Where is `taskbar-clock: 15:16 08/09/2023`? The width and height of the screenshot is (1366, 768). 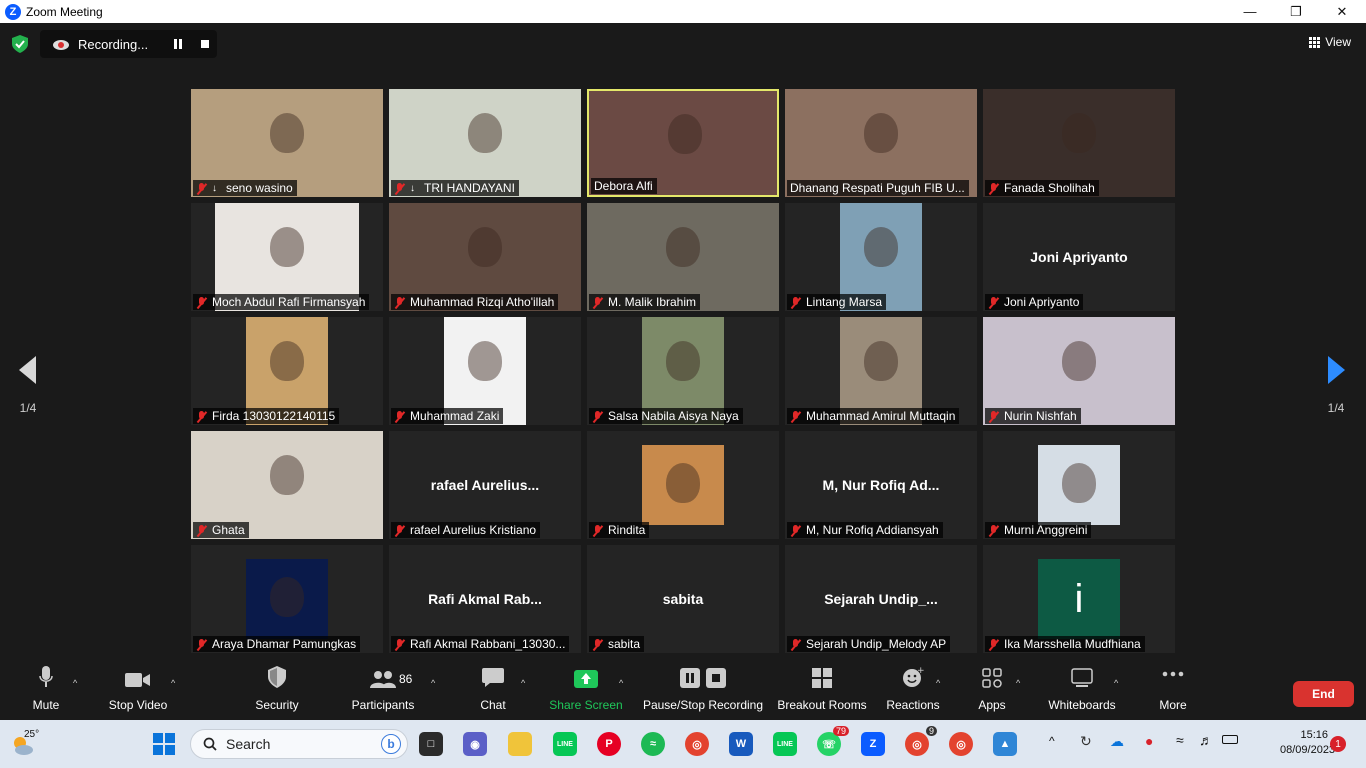 taskbar-clock: 15:16 08/09/2023 is located at coordinates (1307, 743).